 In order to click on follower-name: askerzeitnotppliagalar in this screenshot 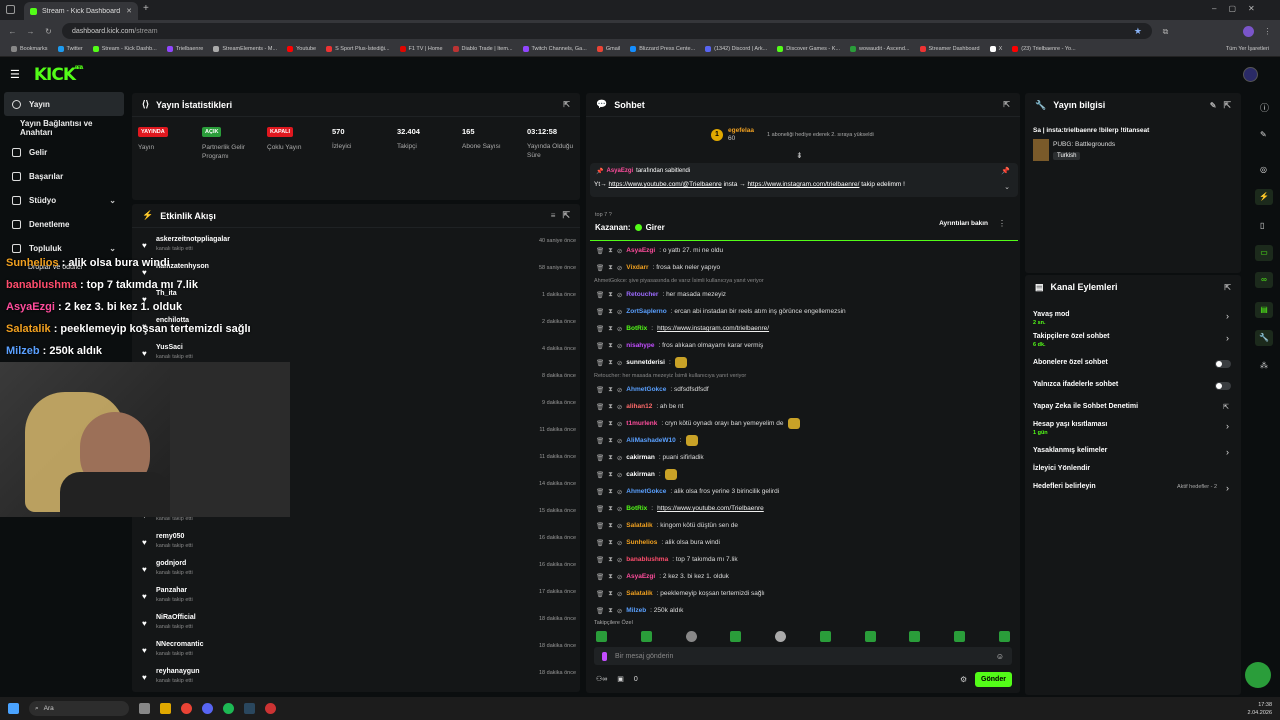, I will do `click(193, 239)`.